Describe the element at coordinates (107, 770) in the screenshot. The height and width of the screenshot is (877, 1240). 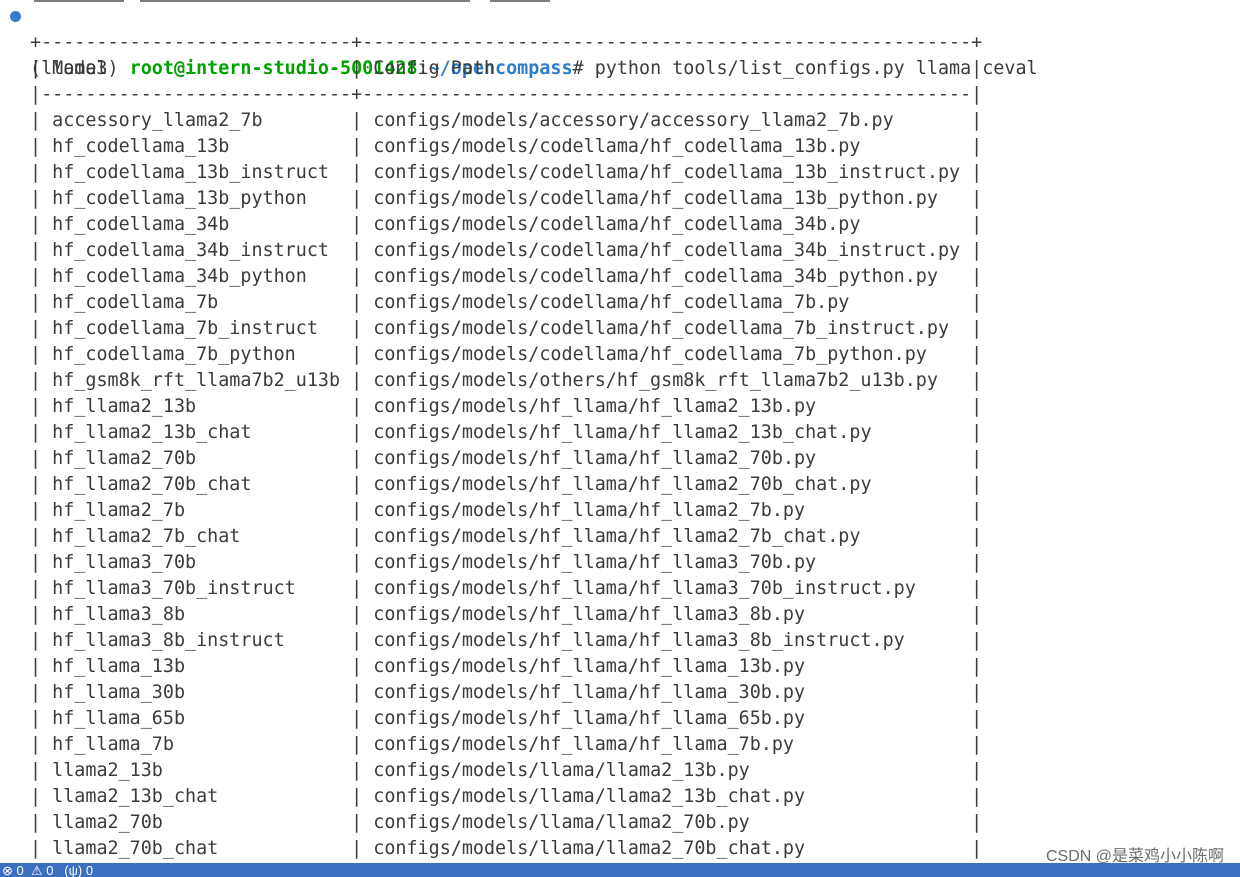
I see `cell-model: llama2_13b` at that location.